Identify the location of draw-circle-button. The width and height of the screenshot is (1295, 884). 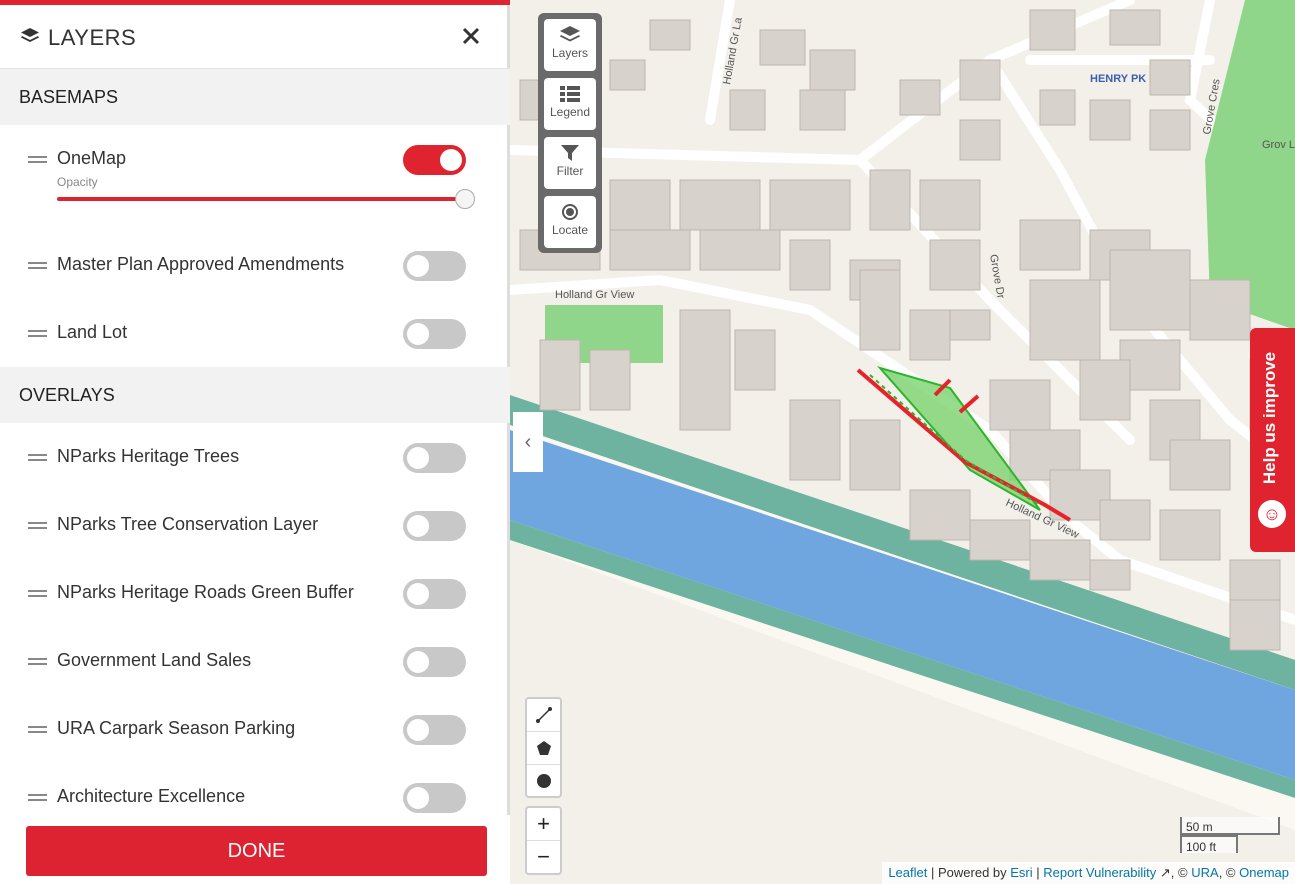
(543, 781).